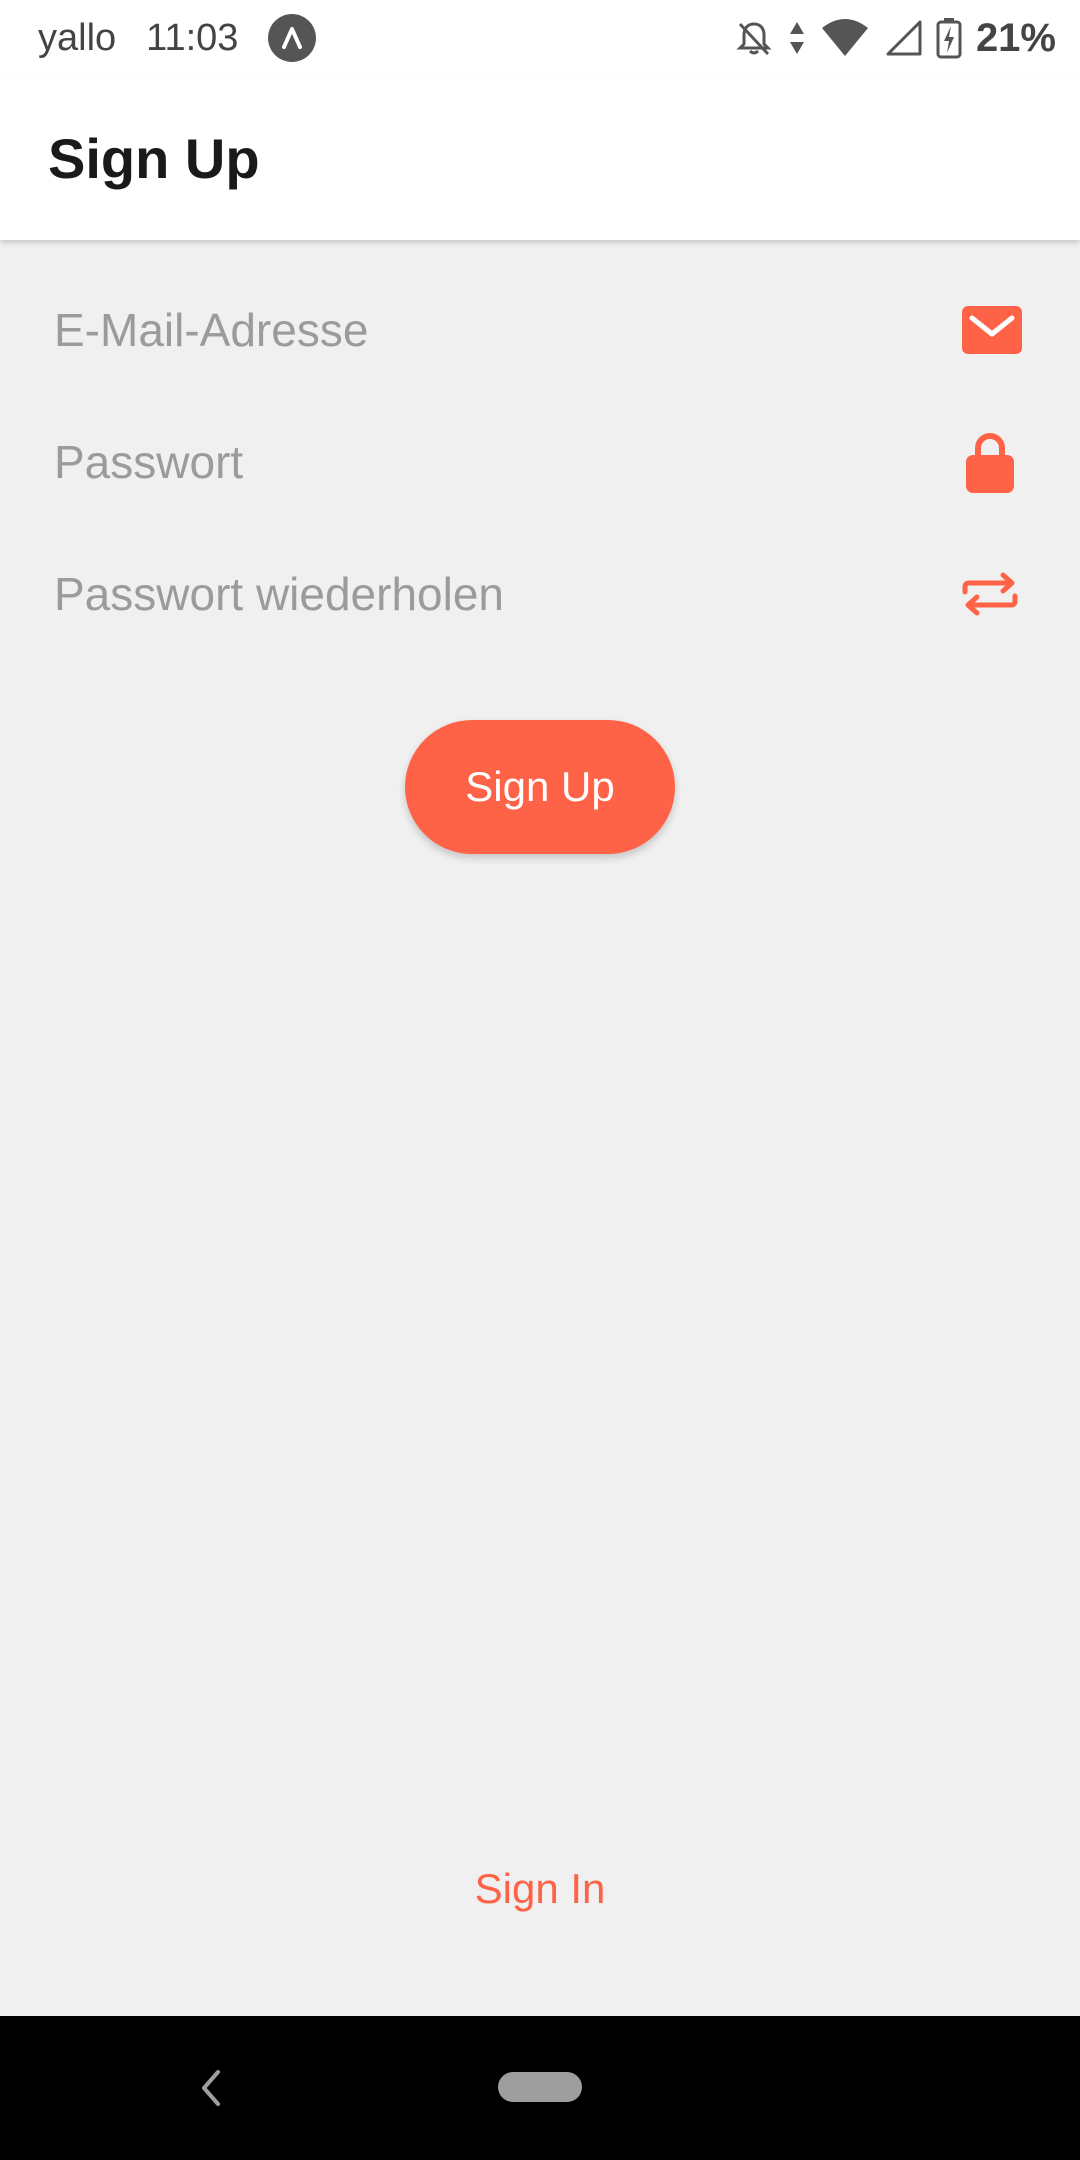  What do you see at coordinates (949, 38) in the screenshot?
I see `battery-charging-icon` at bounding box center [949, 38].